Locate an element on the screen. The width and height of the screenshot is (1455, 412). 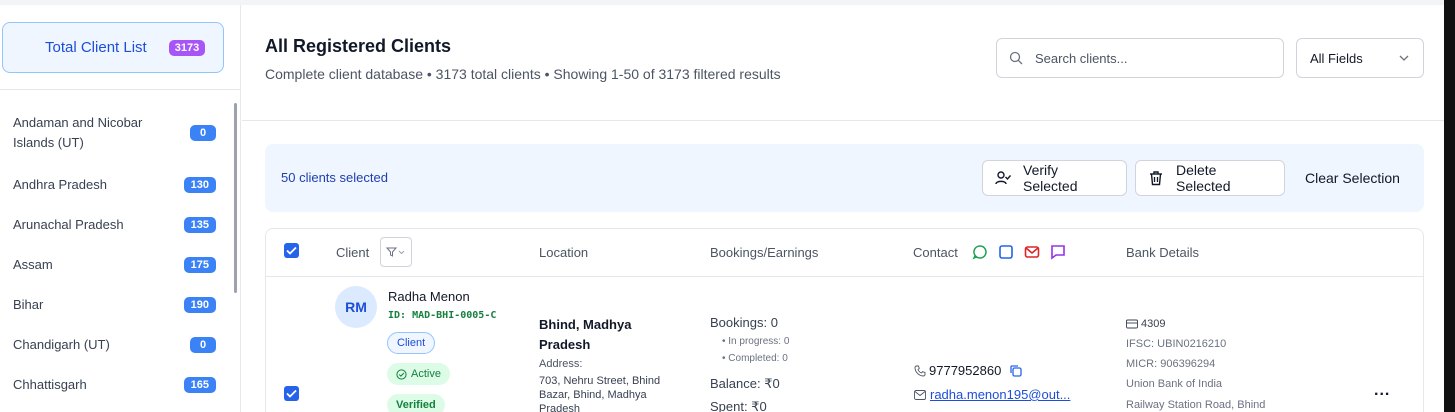
contact-icons is located at coordinates (1019, 252).